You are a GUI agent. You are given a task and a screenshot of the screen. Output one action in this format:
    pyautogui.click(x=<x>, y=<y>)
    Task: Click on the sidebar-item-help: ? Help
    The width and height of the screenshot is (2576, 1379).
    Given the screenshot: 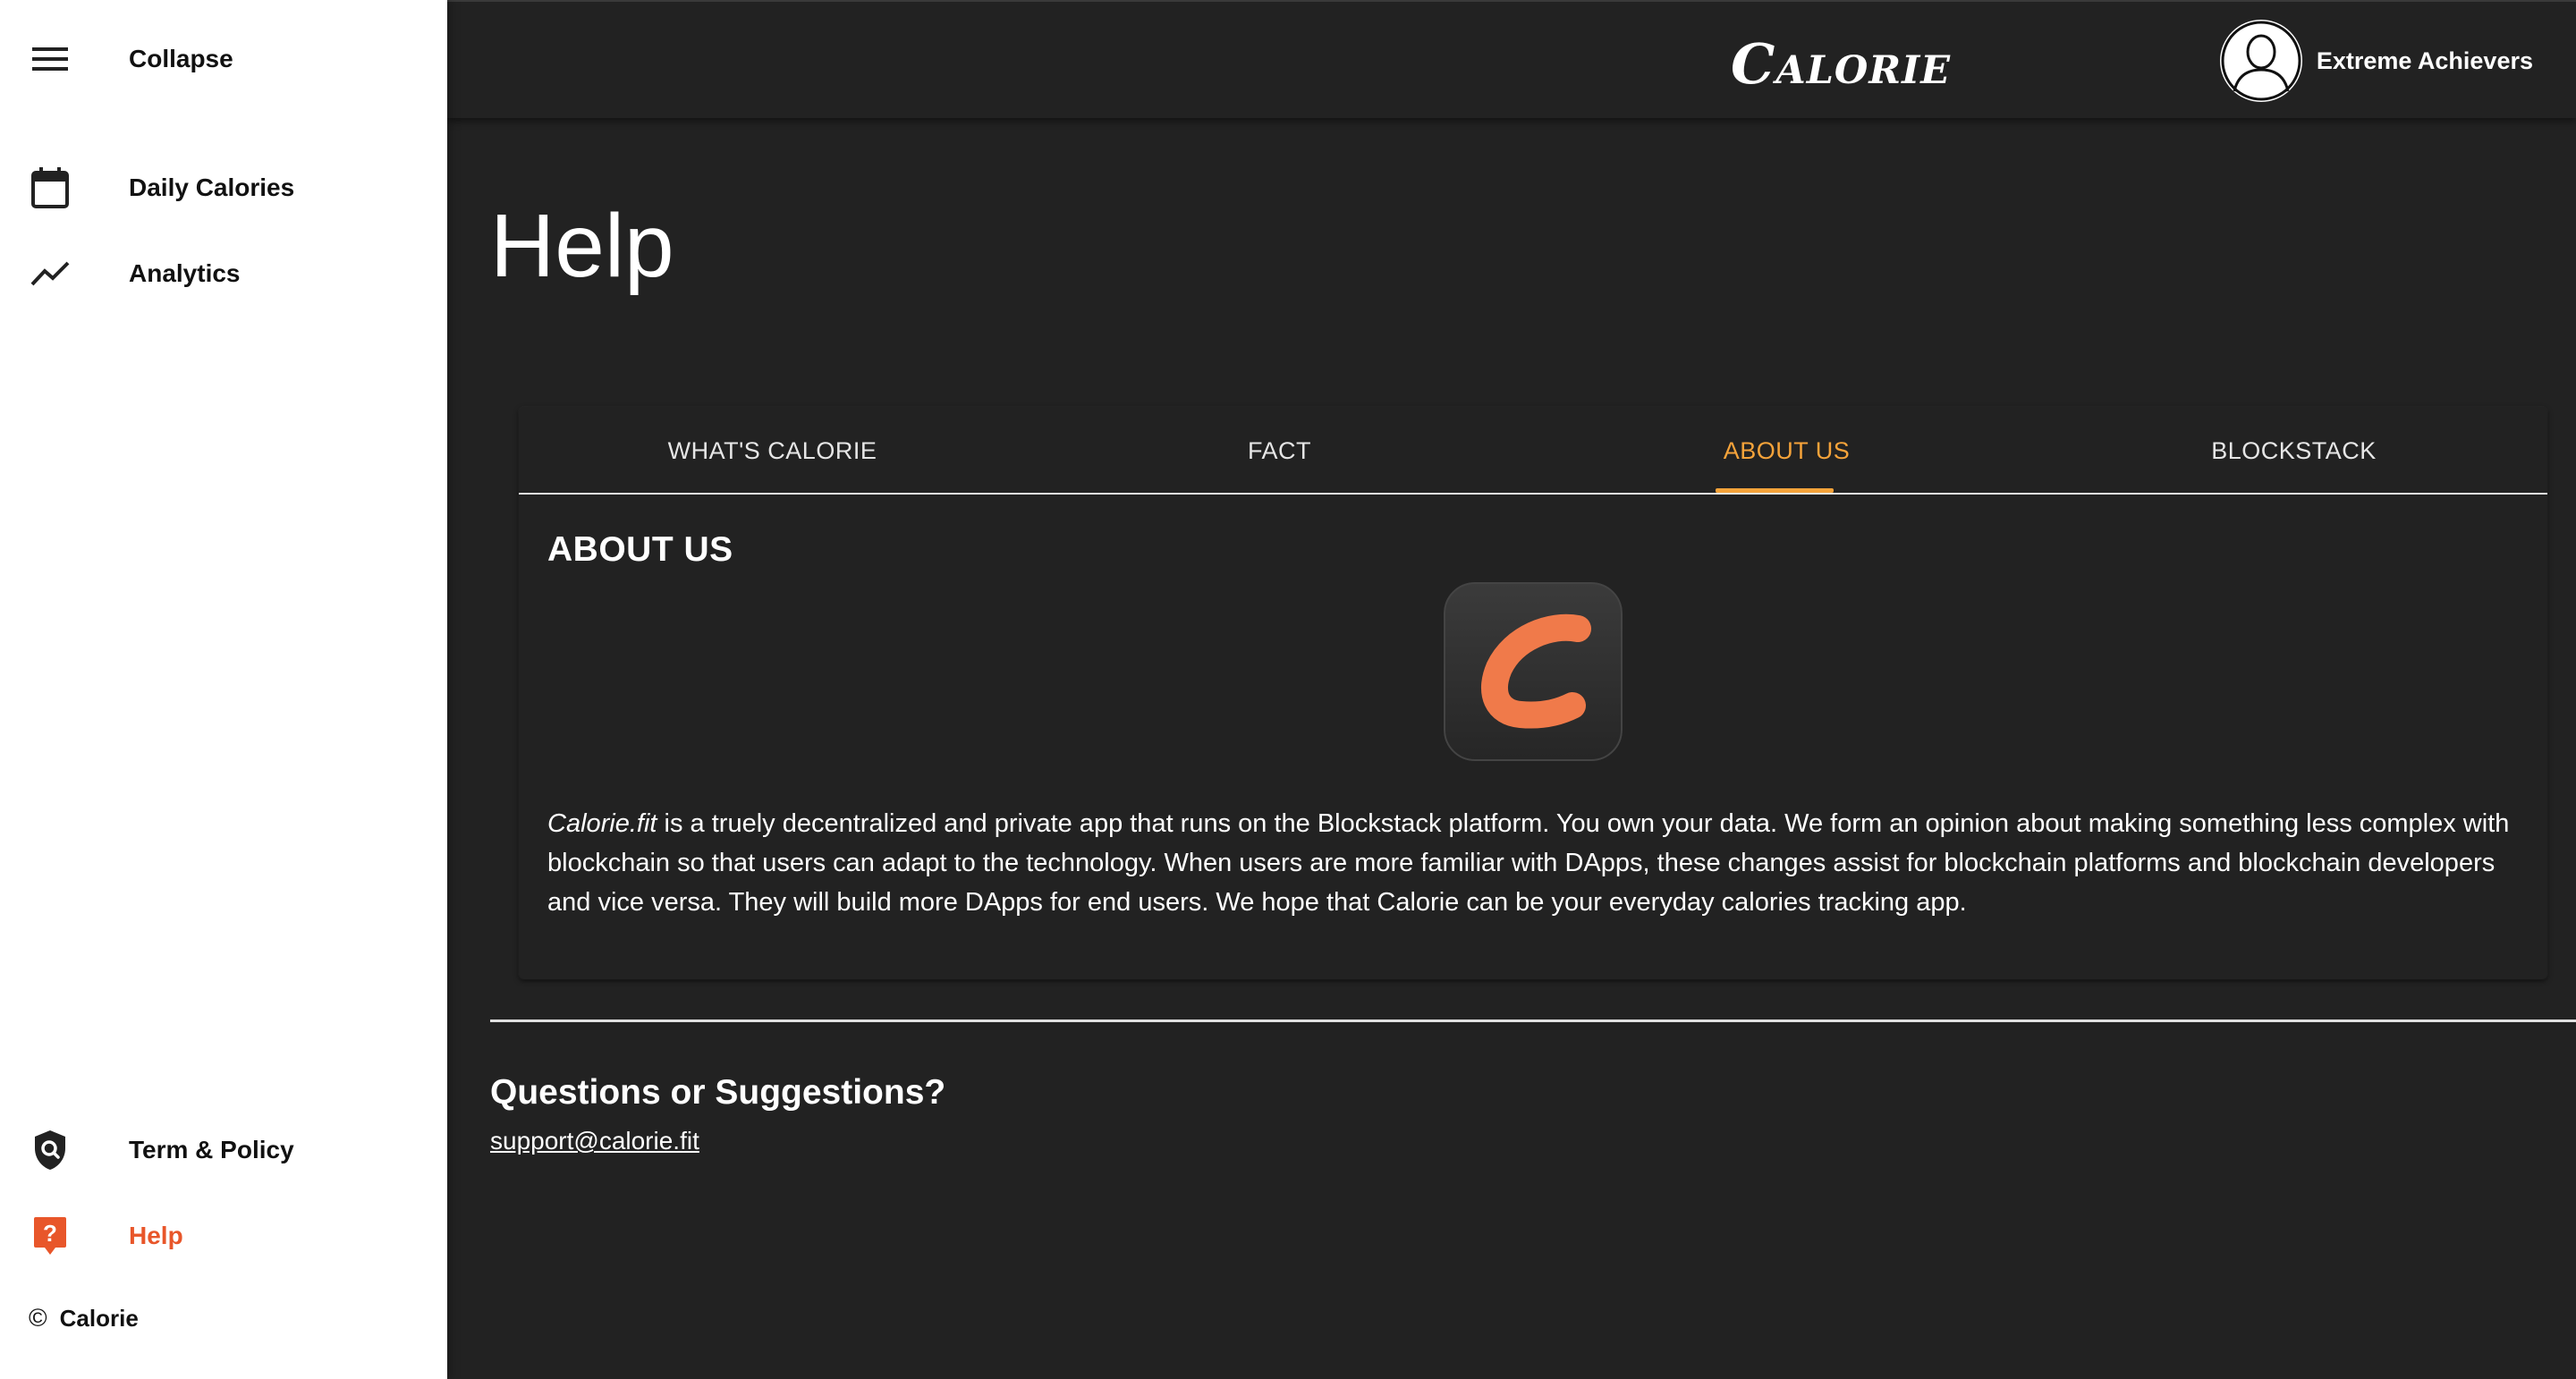 What is the action you would take?
    pyautogui.click(x=223, y=1236)
    